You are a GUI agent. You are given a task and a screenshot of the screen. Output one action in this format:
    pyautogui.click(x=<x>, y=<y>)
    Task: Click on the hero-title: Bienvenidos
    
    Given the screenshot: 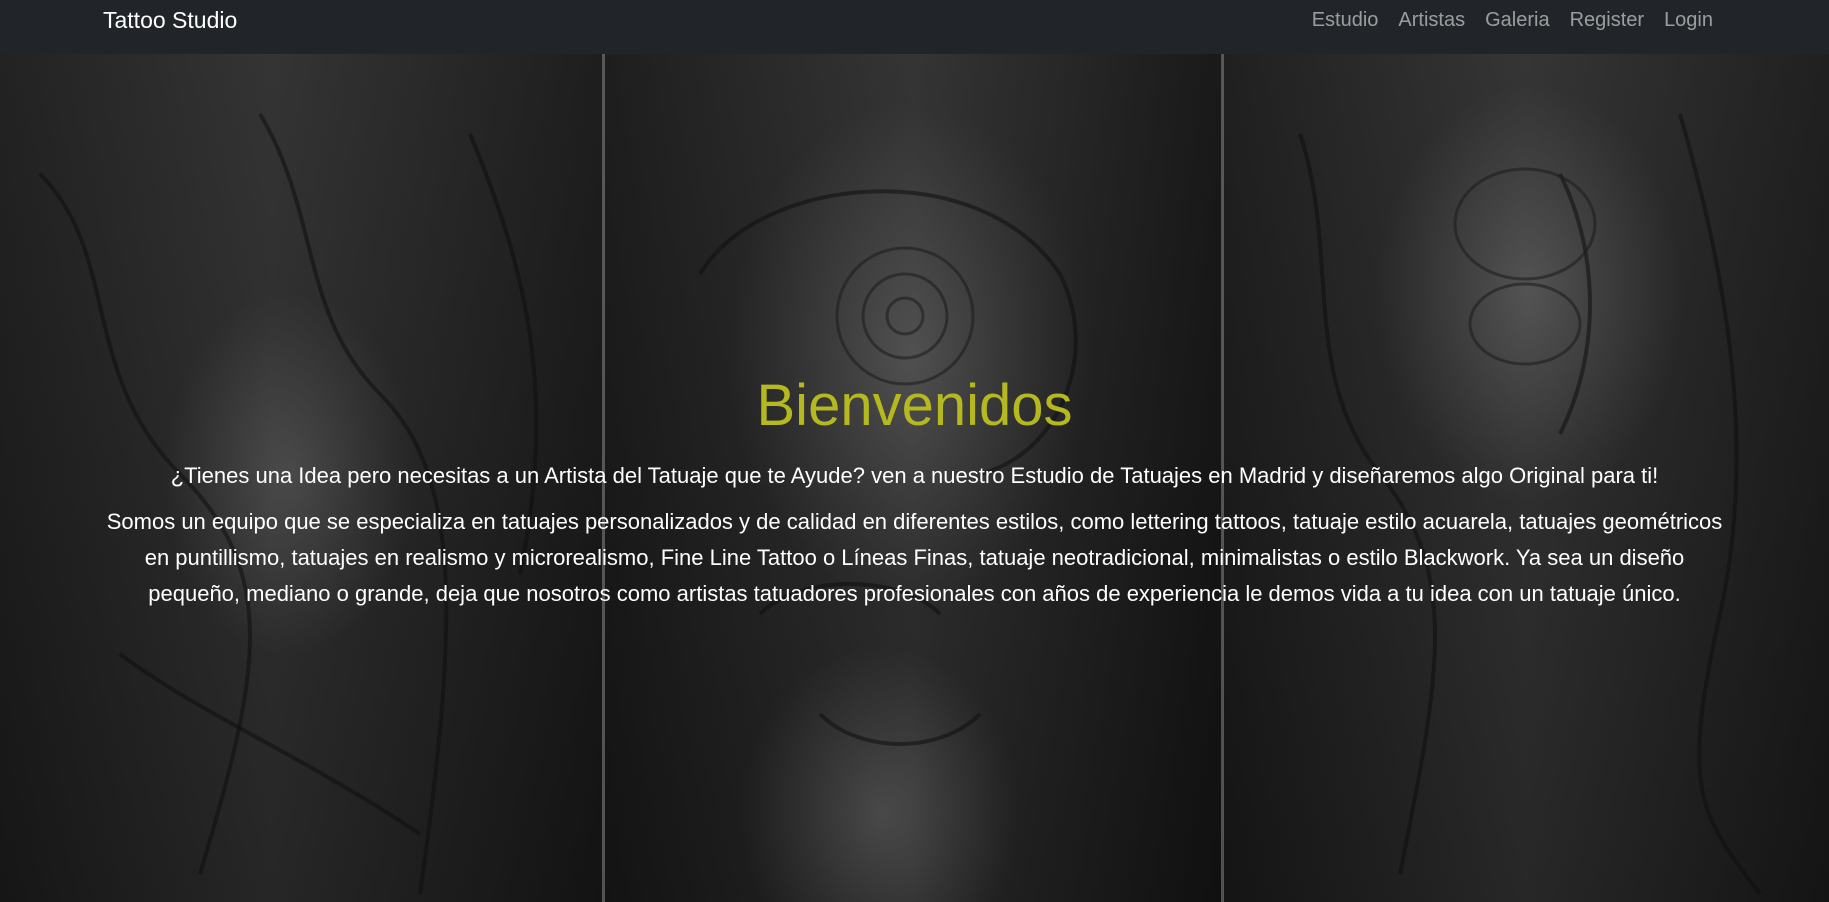 What is the action you would take?
    pyautogui.click(x=914, y=405)
    